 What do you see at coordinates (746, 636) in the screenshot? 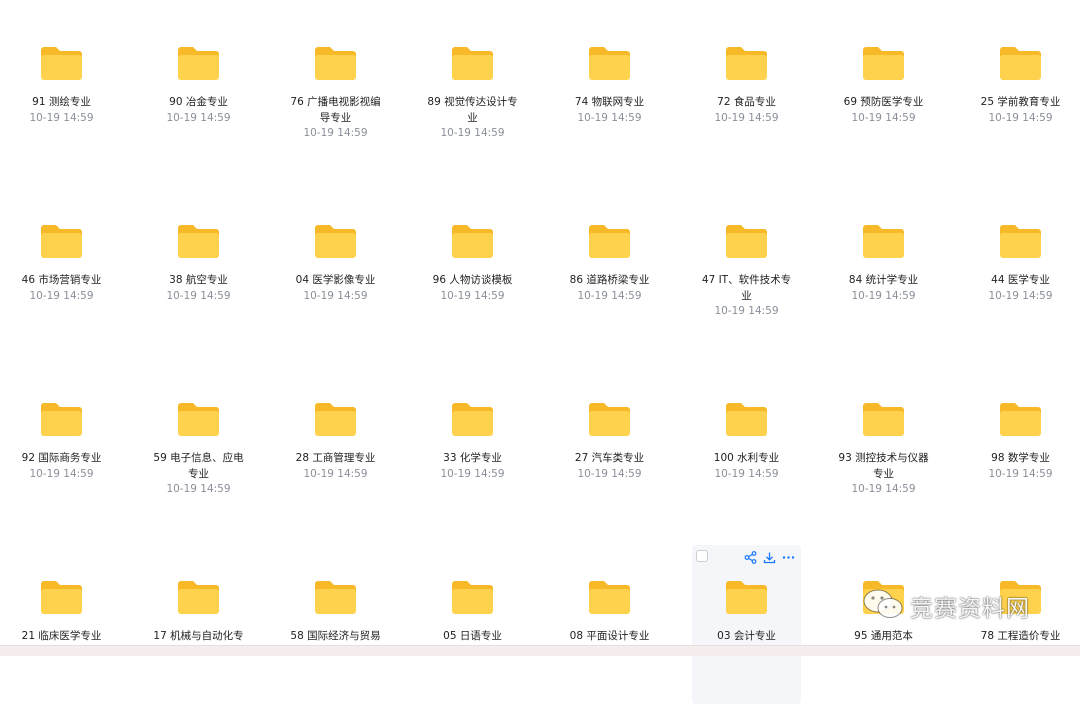
I see `folder-name-text: 03 会计专业` at bounding box center [746, 636].